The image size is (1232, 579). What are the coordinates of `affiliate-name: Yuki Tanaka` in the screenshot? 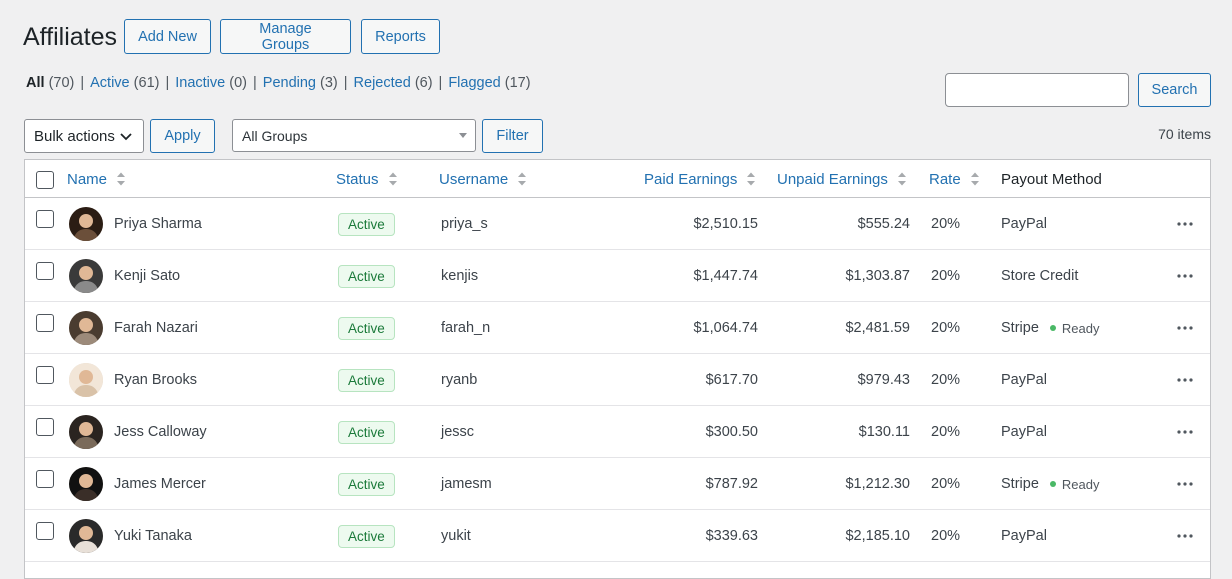 It's located at (153, 536).